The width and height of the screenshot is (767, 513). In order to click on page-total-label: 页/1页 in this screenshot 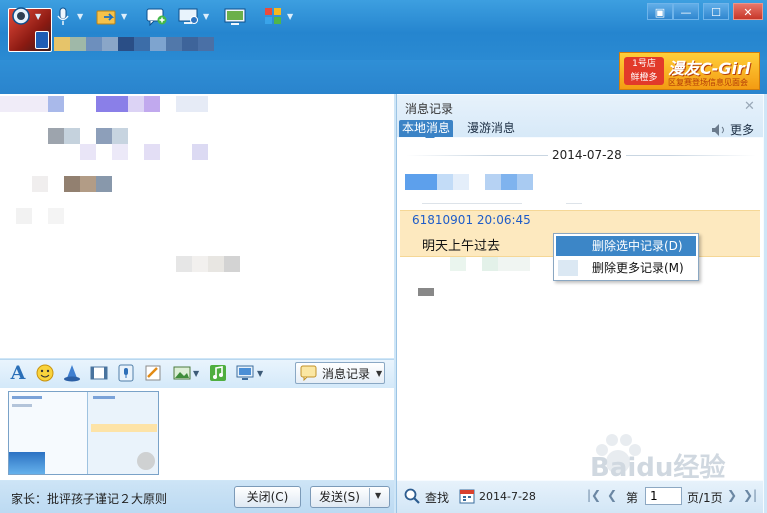, I will do `click(705, 498)`.